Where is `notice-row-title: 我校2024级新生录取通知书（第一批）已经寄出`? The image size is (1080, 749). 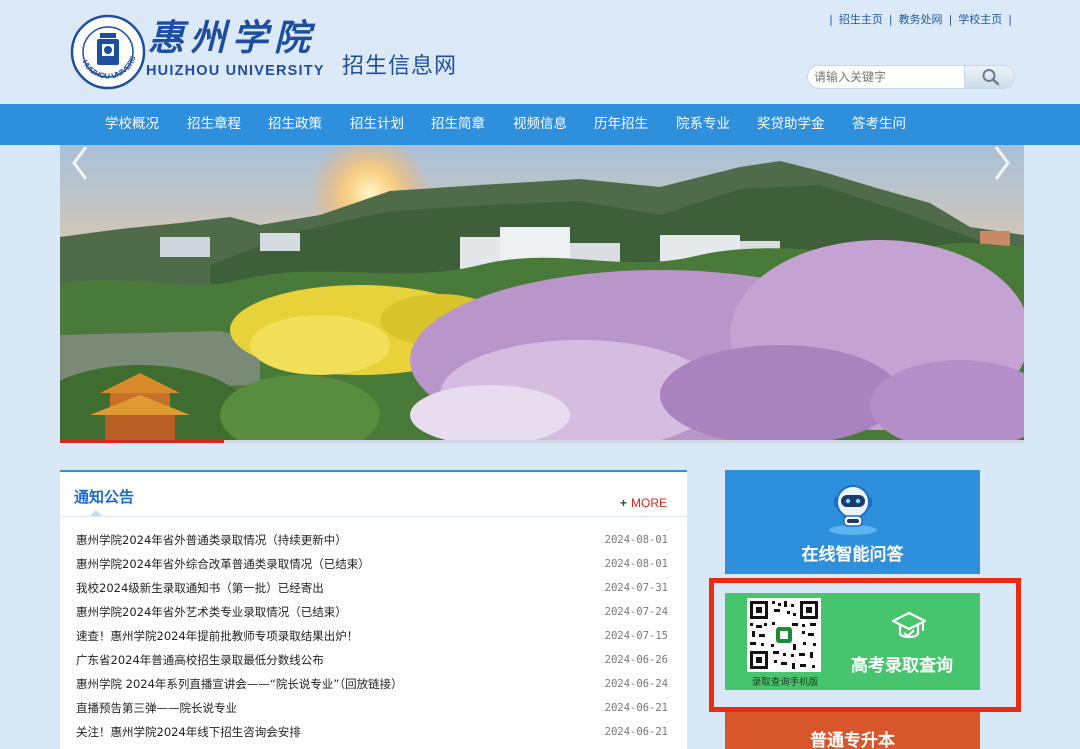 notice-row-title: 我校2024级新生录取通知书（第一批）已经寄出 is located at coordinates (200, 588).